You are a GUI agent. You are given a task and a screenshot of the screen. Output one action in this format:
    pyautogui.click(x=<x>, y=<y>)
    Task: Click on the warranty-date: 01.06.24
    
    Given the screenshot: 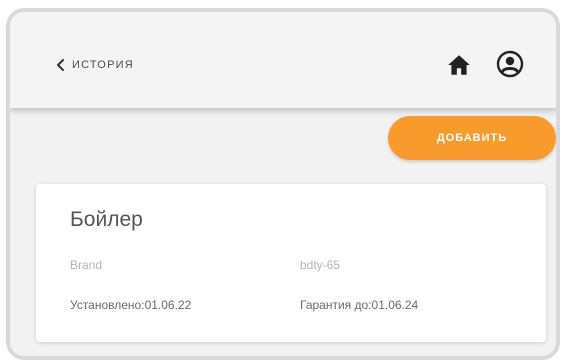 What is the action you would take?
    pyautogui.click(x=395, y=305)
    